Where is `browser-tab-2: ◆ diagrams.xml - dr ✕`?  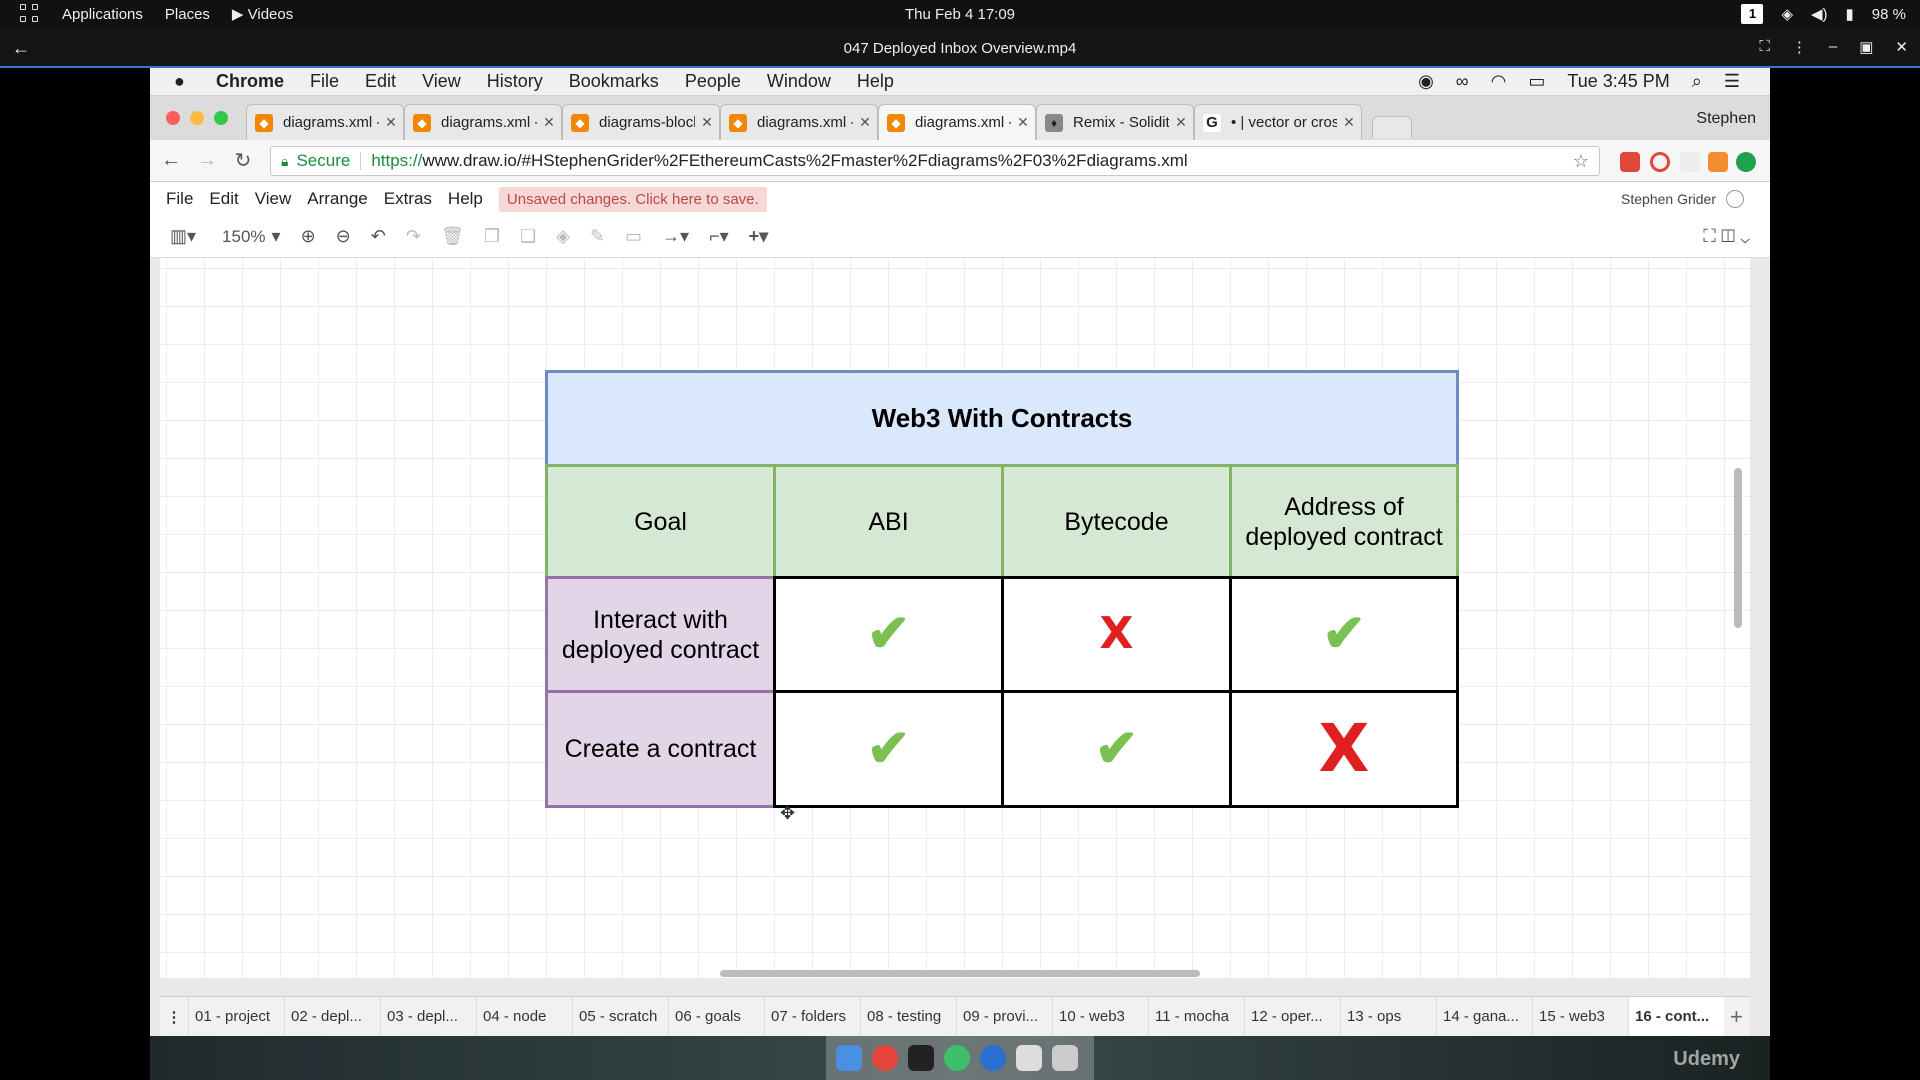 browser-tab-2: ◆ diagrams.xml - dr ✕ is located at coordinates (483, 122).